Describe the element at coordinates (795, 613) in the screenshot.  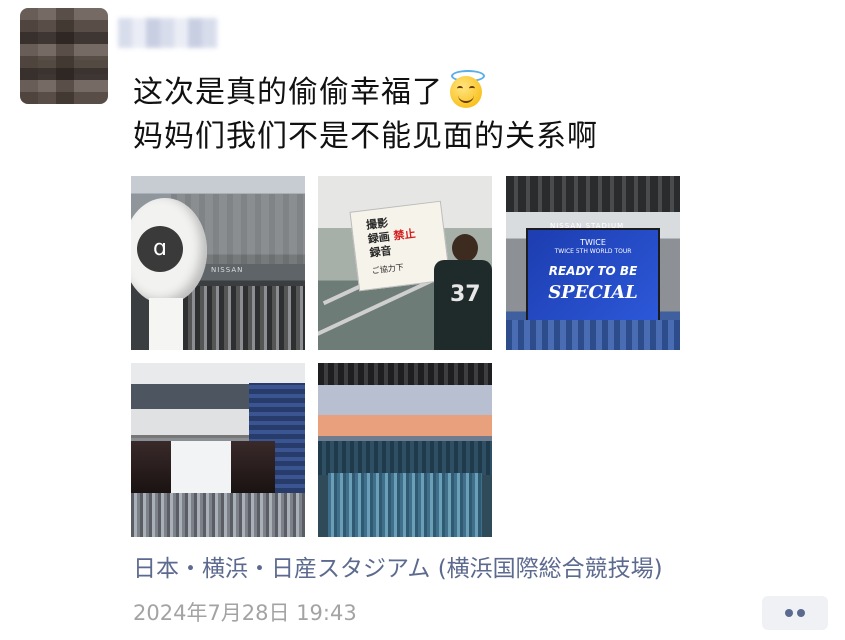
I see `more-options-button` at that location.